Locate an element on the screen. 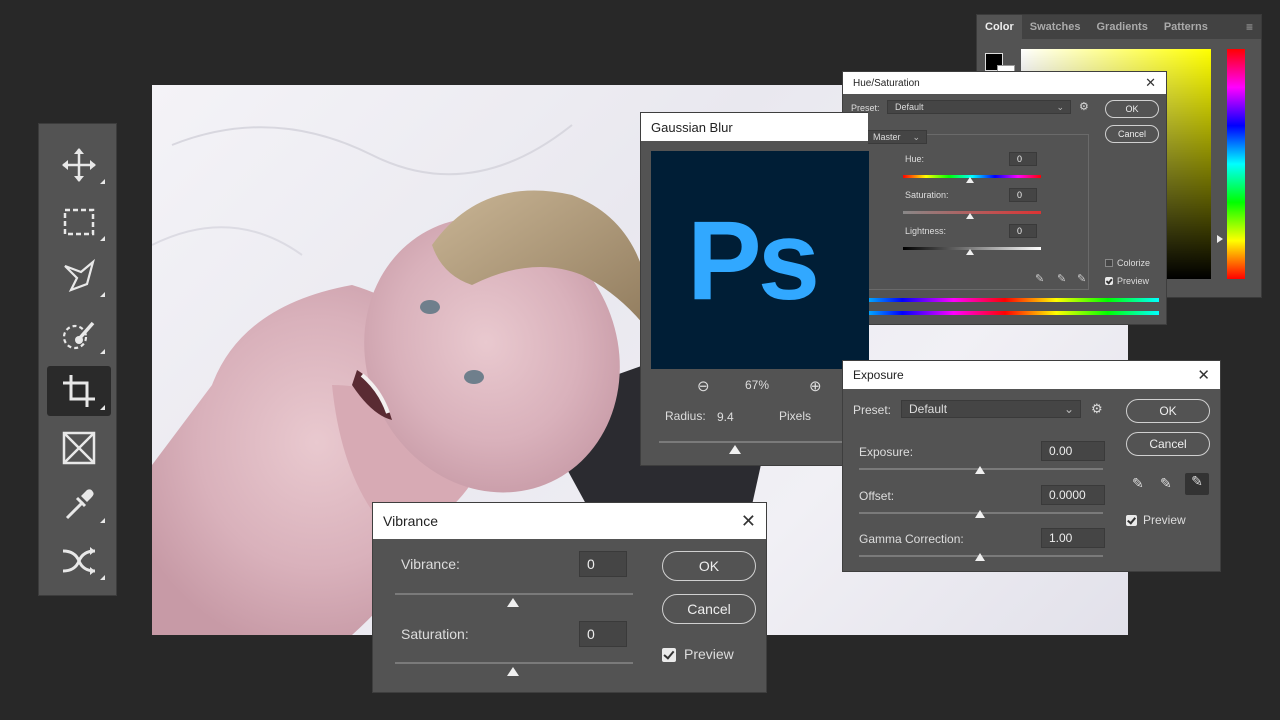 The height and width of the screenshot is (720, 1280). radius-input: 9.4 is located at coordinates (725, 417).